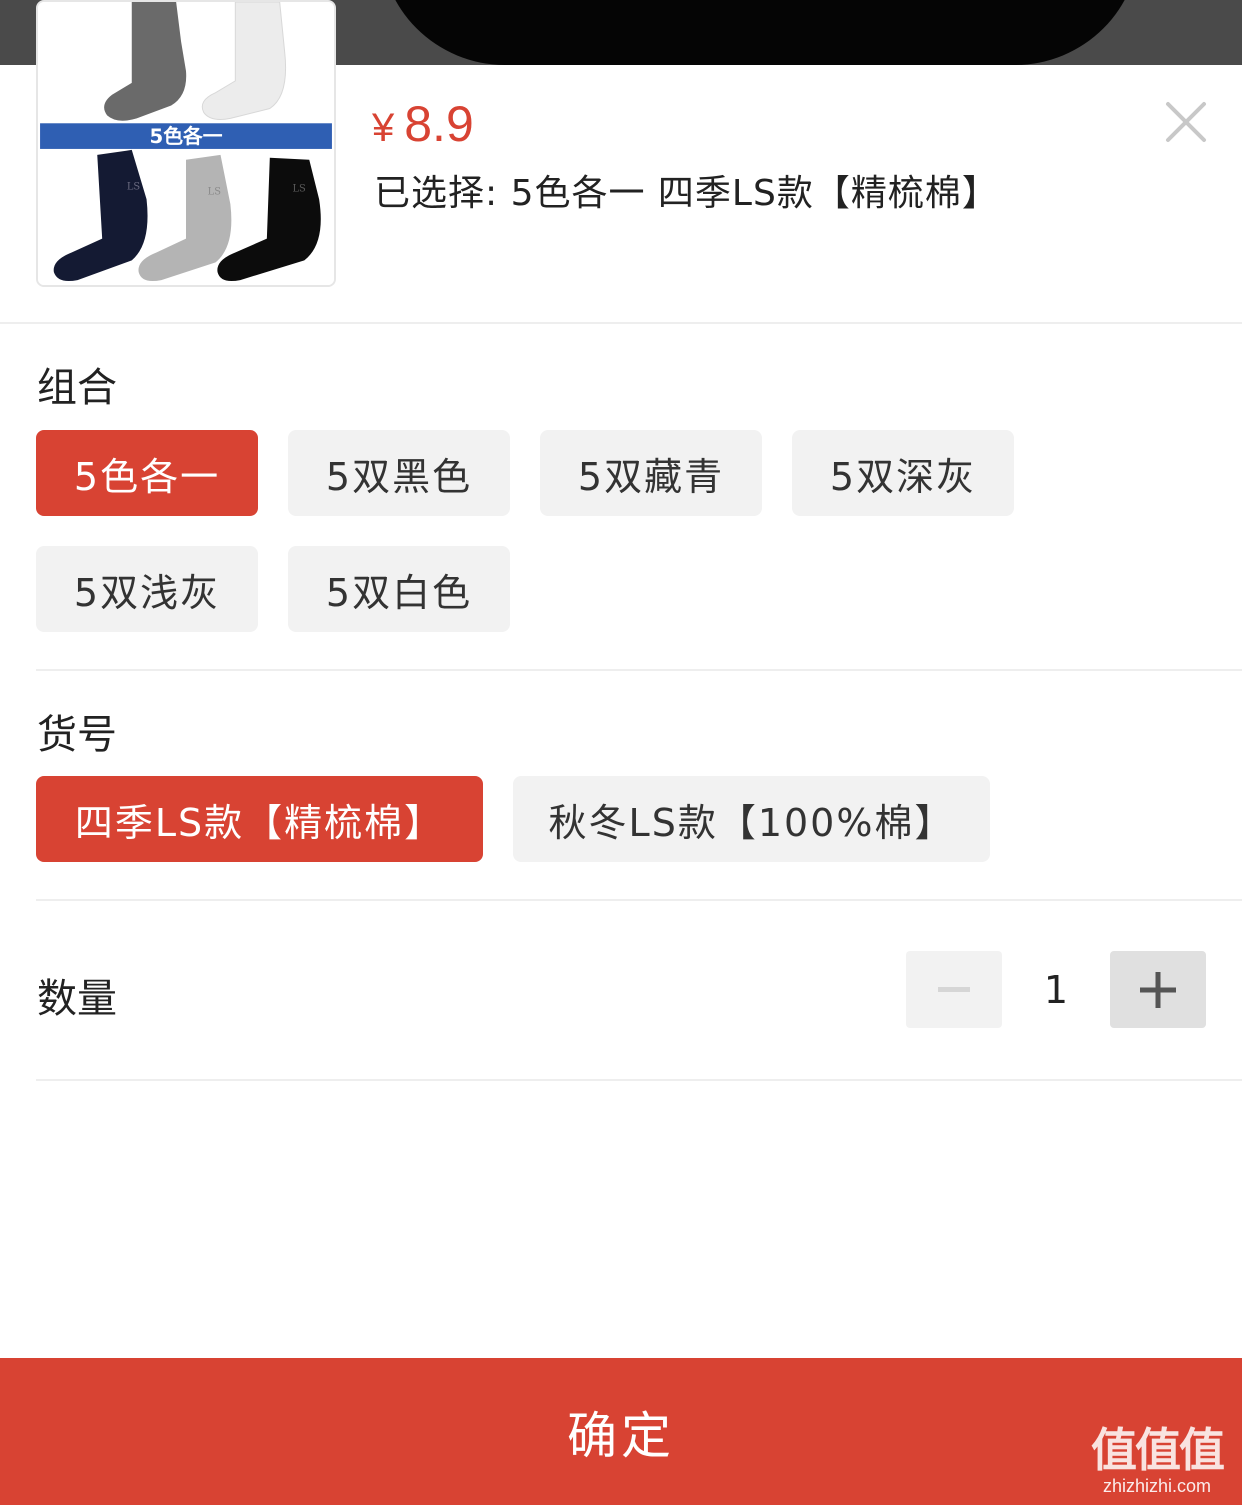 Image resolution: width=1242 pixels, height=1505 pixels. Describe the element at coordinates (77, 999) in the screenshot. I see `quantity-label: 数量` at that location.